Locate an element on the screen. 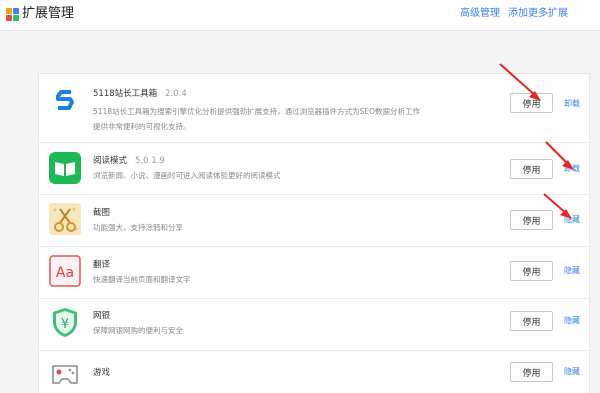  extension-row-translate: Aa 翻译 快速翻译当前页面和翻译文字 停用 隐藏 is located at coordinates (315, 273).